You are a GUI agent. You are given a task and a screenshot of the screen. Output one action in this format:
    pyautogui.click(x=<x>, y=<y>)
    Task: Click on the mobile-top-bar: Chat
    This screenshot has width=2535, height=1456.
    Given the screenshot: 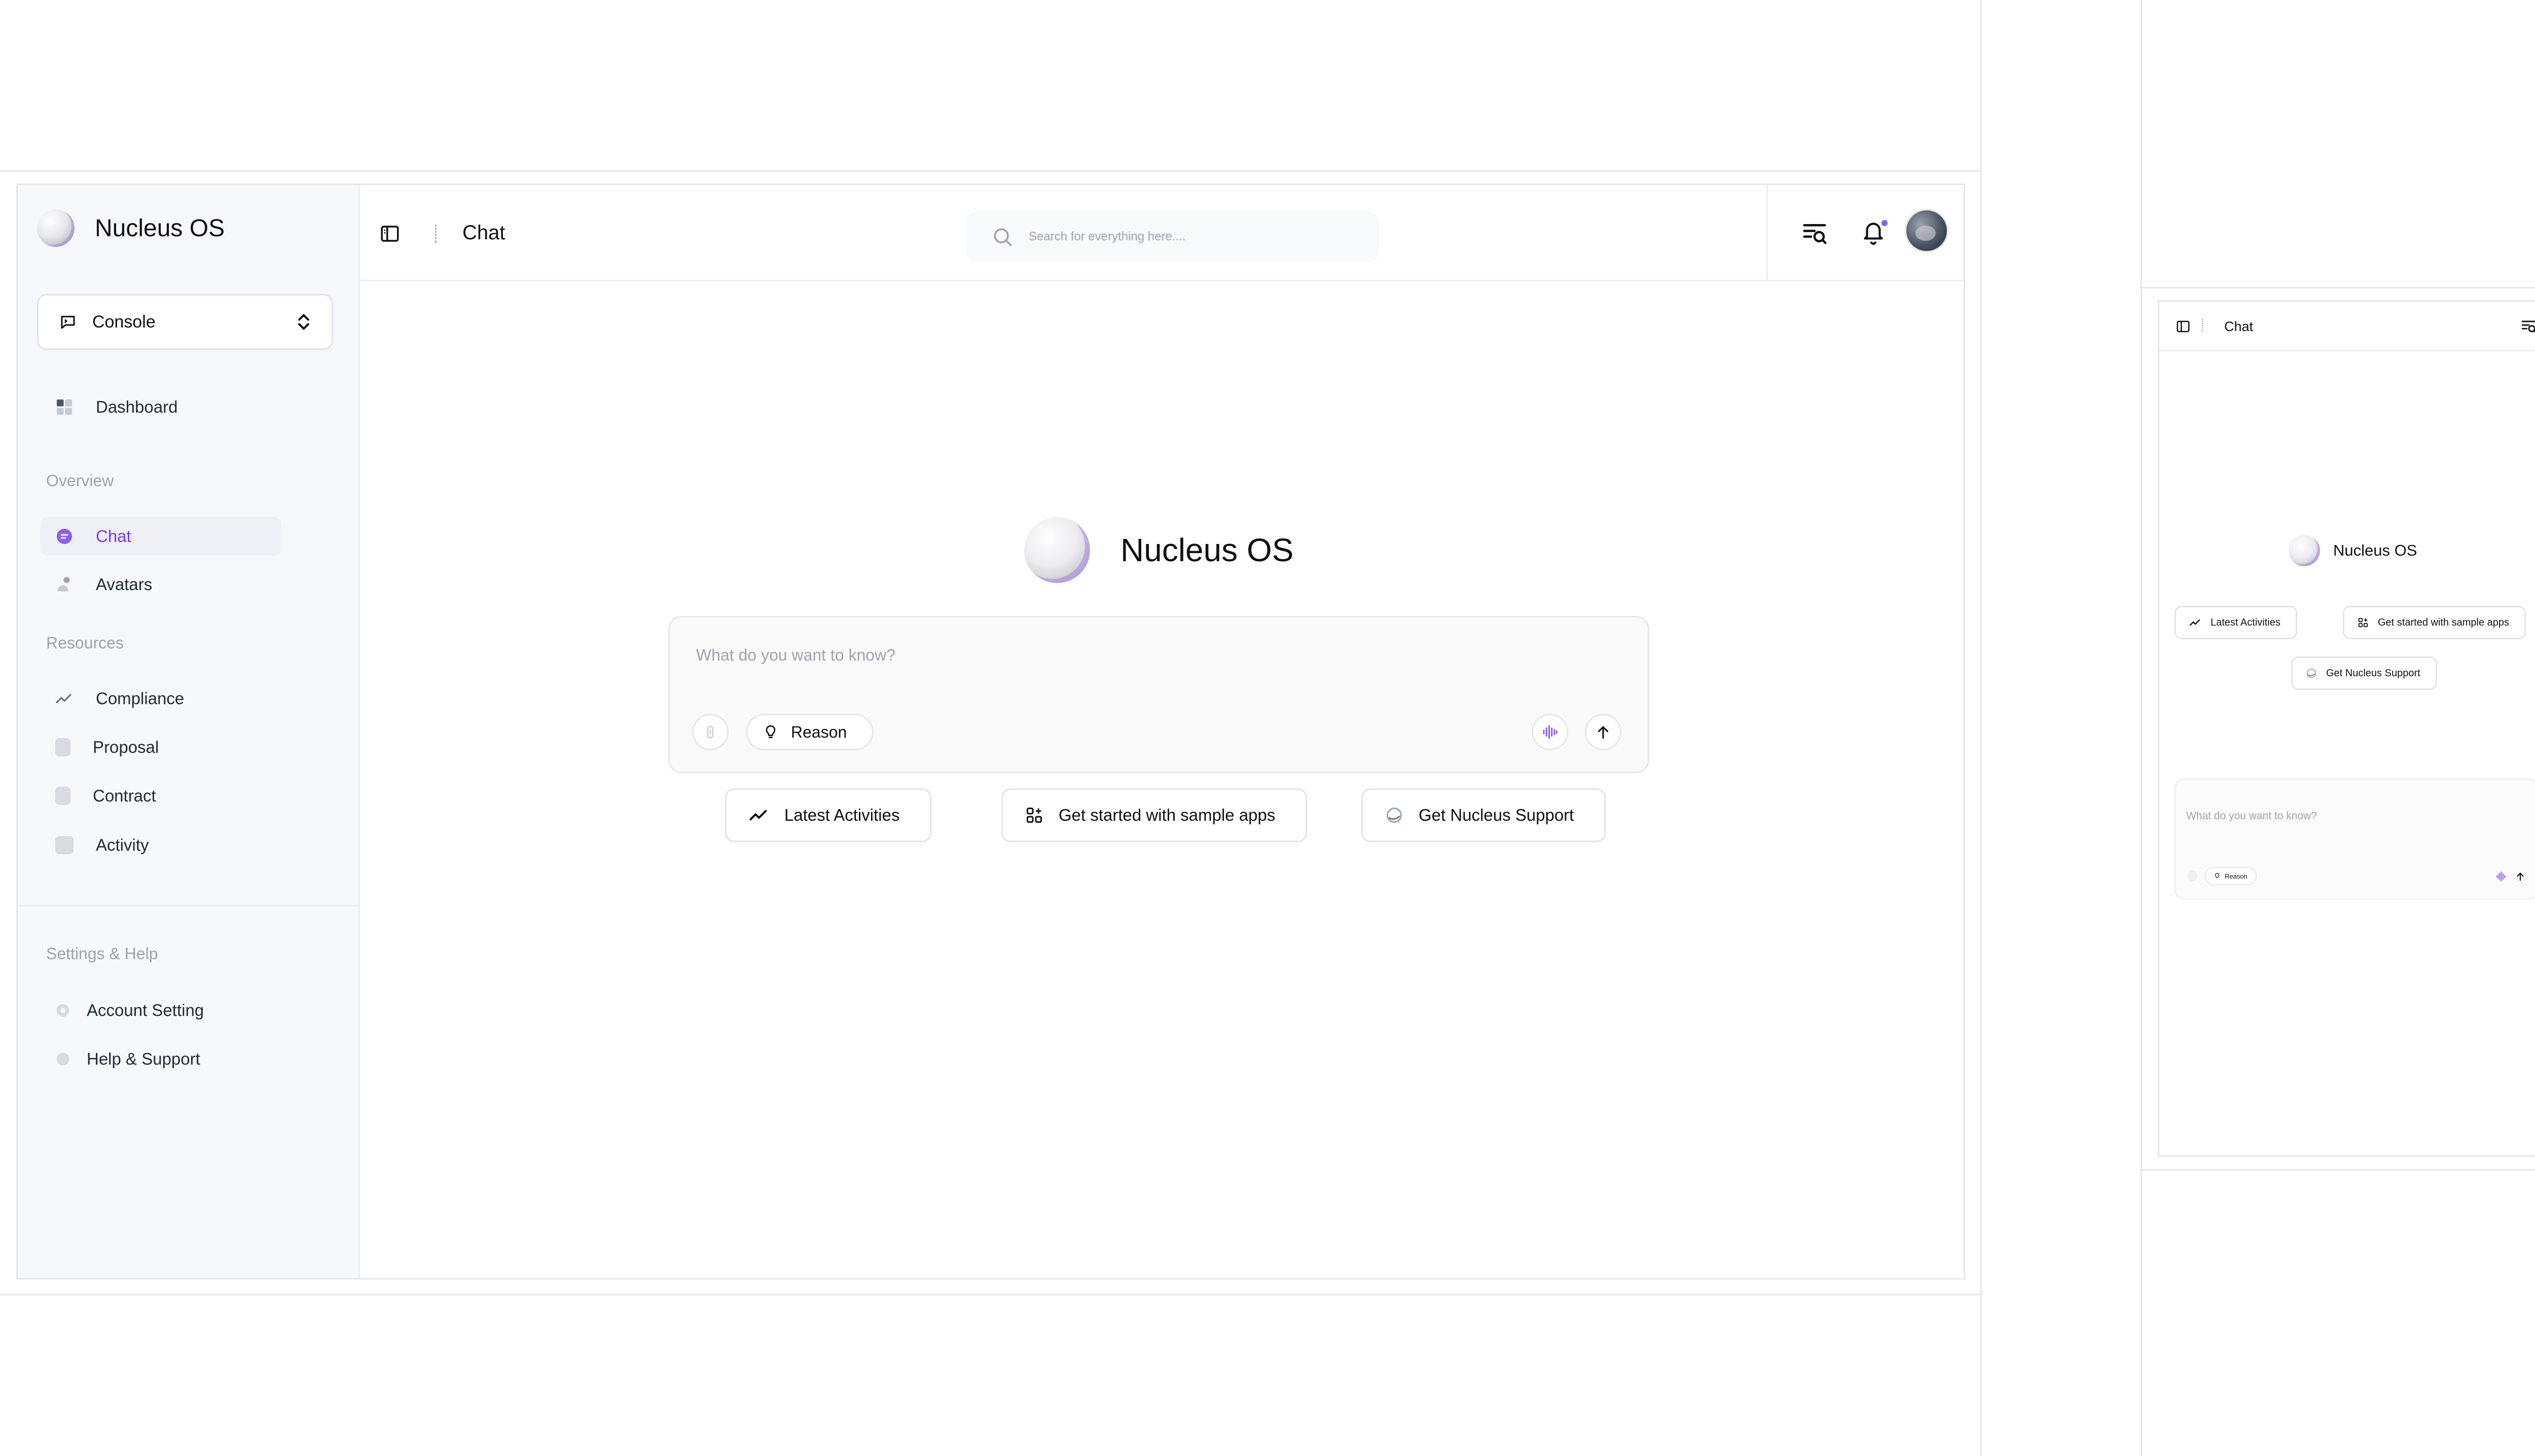 What is the action you would take?
    pyautogui.click(x=2347, y=326)
    